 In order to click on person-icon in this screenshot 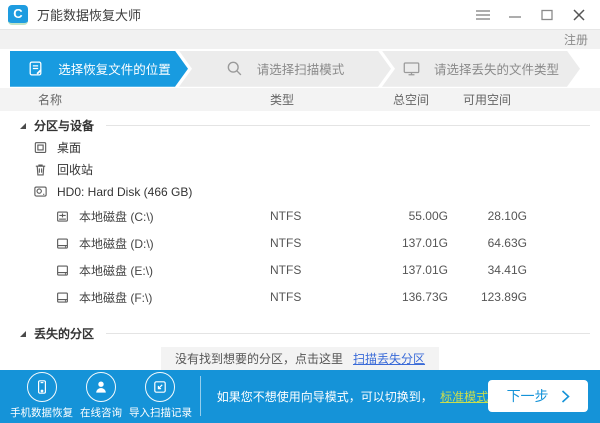, I will do `click(101, 387)`.